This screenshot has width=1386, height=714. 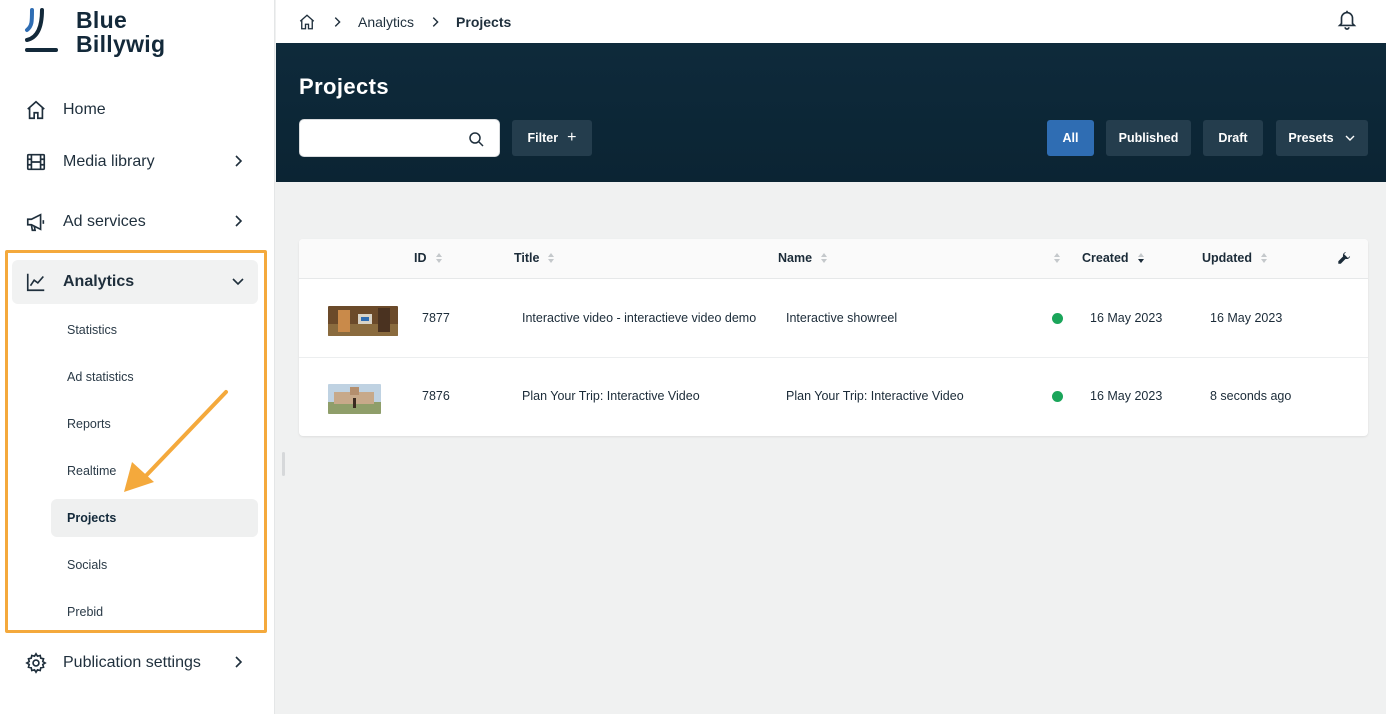 I want to click on brand-logo: Blue Billywig, so click(x=94, y=32).